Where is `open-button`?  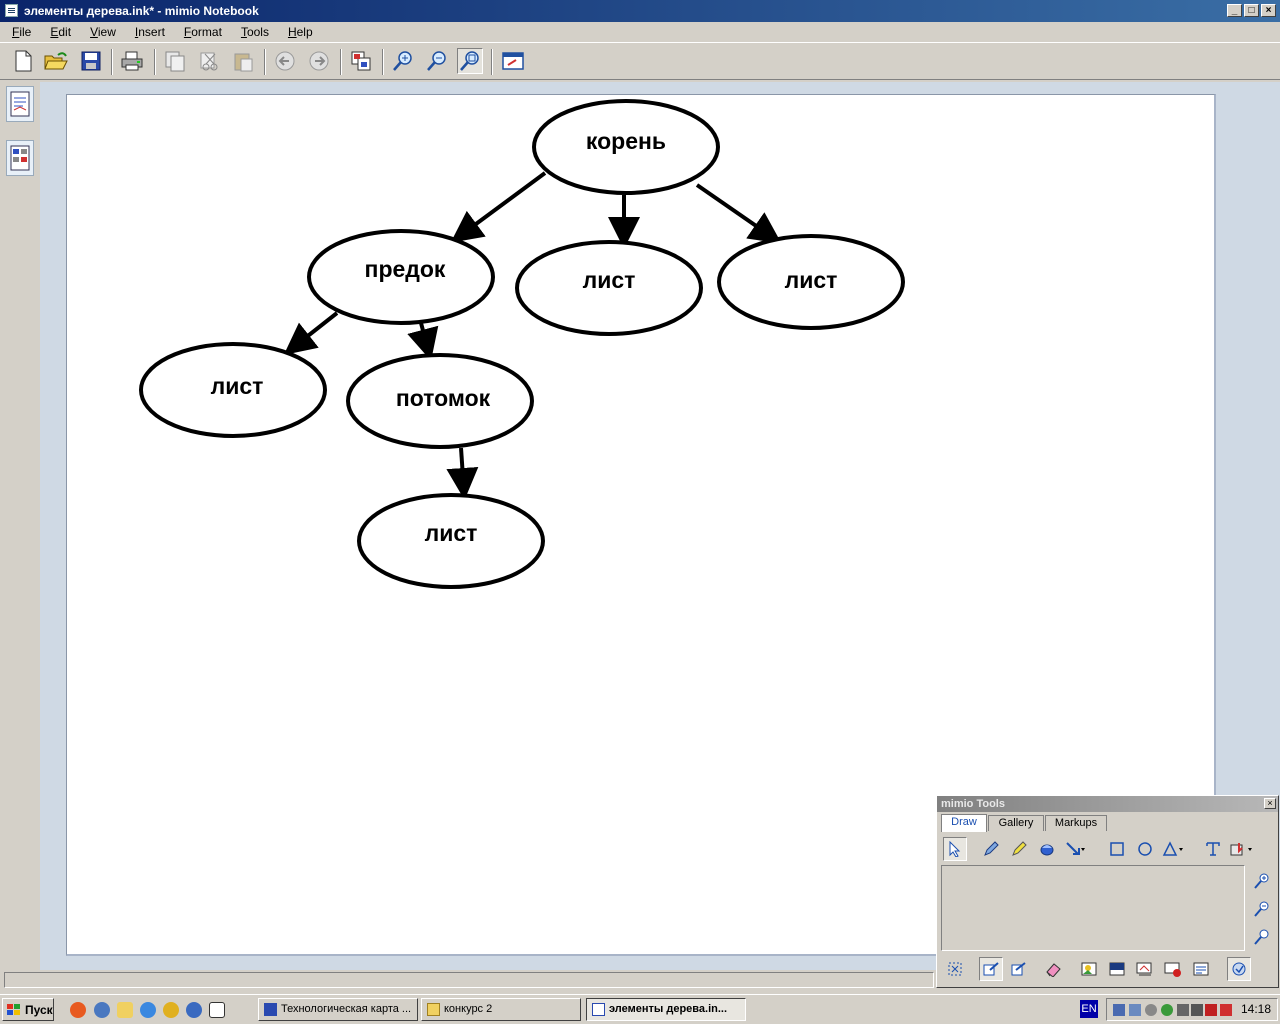
open-button is located at coordinates (56, 61).